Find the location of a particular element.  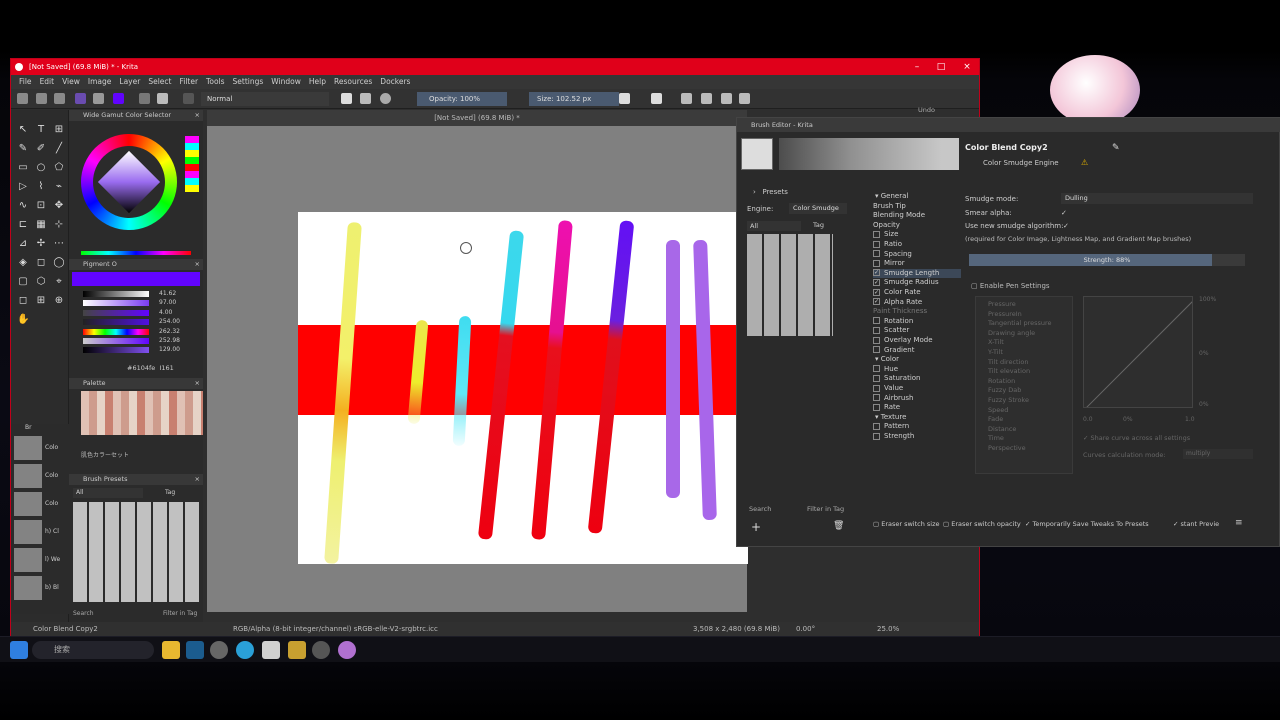

maximize-icon: □ is located at coordinates (941, 67).